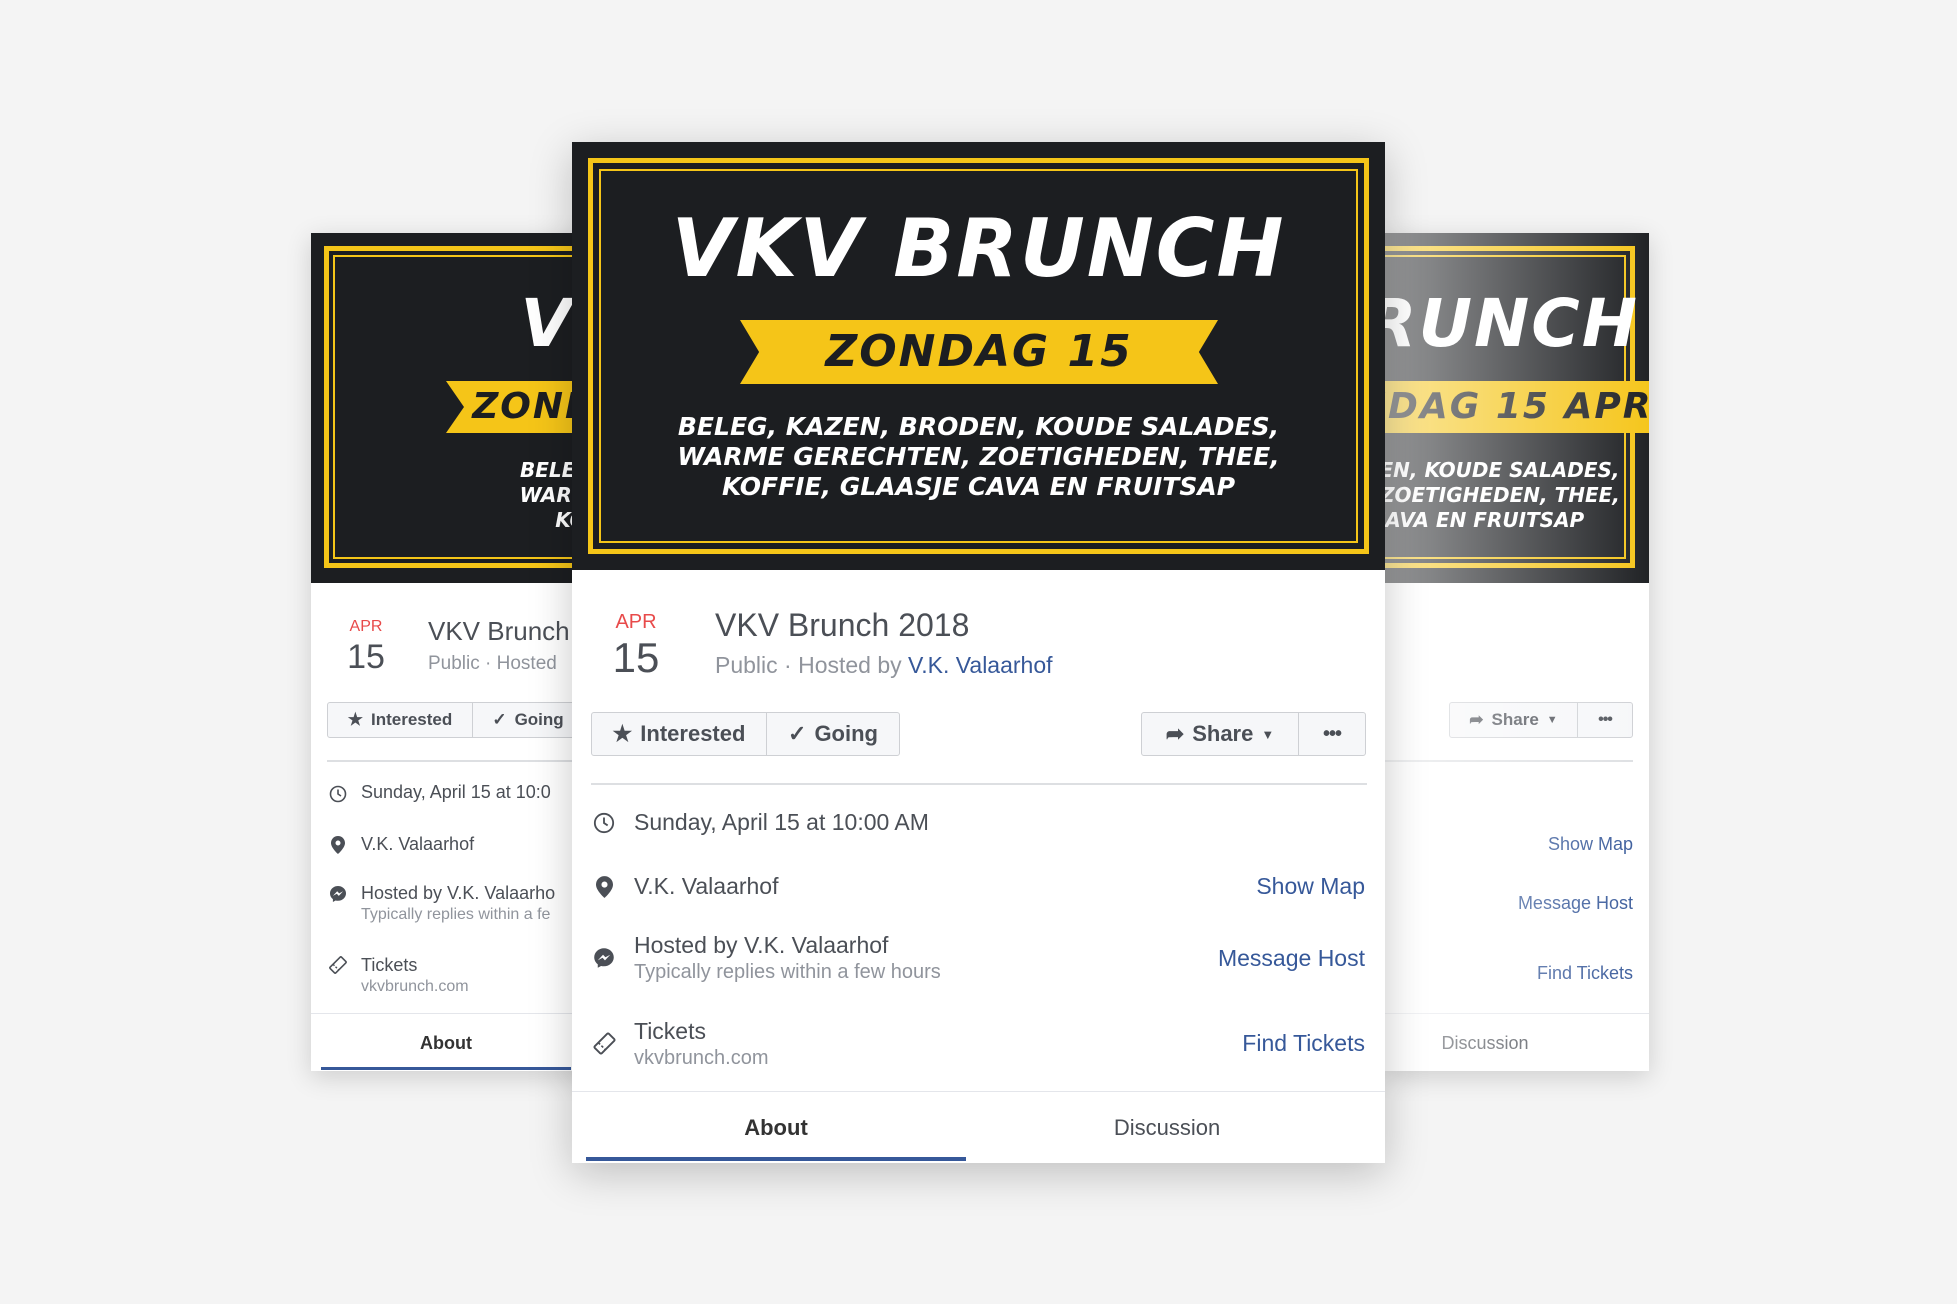 This screenshot has height=1304, width=1957. What do you see at coordinates (842, 625) in the screenshot?
I see `event-title: VKV Brunch 2018` at bounding box center [842, 625].